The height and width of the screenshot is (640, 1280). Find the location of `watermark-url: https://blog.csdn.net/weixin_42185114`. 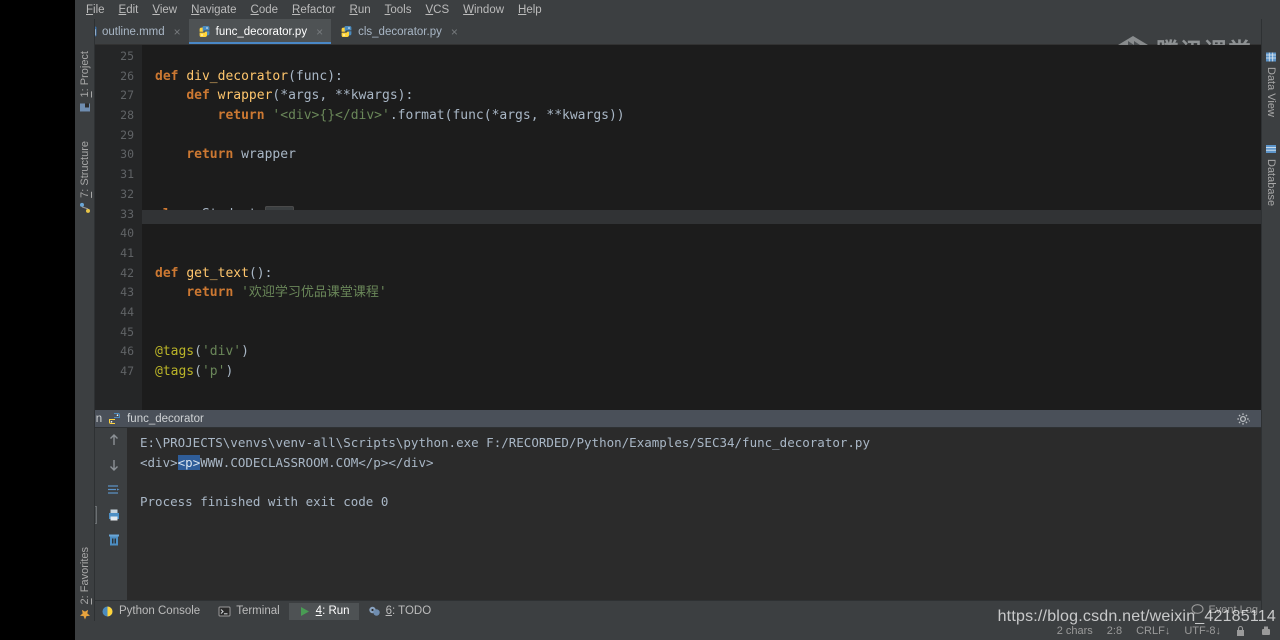

watermark-url: https://blog.csdn.net/weixin_42185114 is located at coordinates (1136, 616).